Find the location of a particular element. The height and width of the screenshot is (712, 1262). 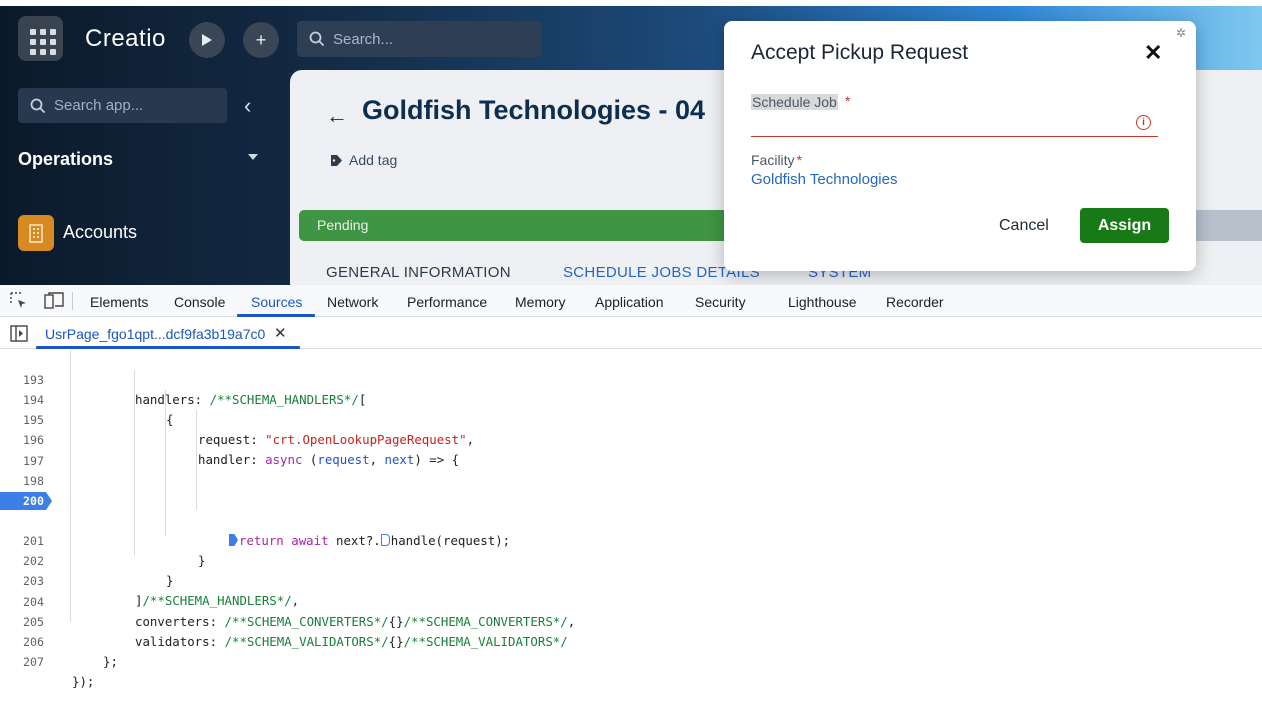

add-tag-button: Add tag is located at coordinates (363, 160).